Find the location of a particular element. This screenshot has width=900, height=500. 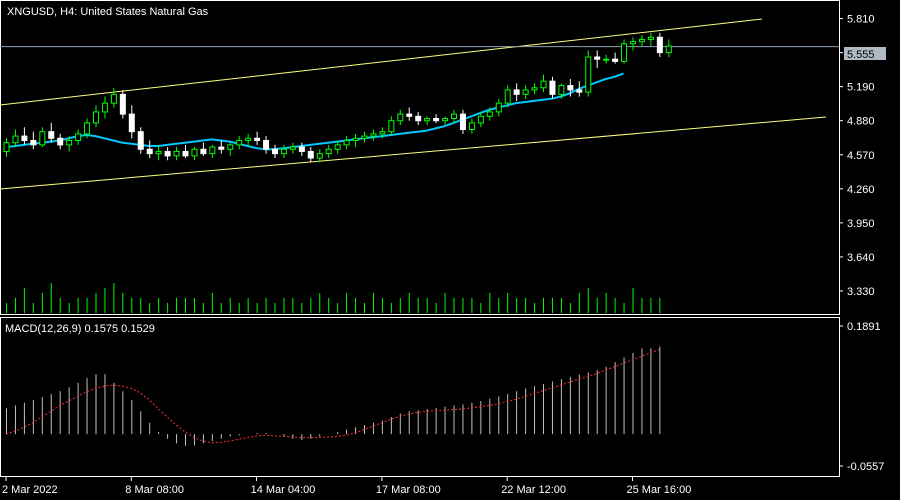

price-tick-label: 3.330 is located at coordinates (861, 292).